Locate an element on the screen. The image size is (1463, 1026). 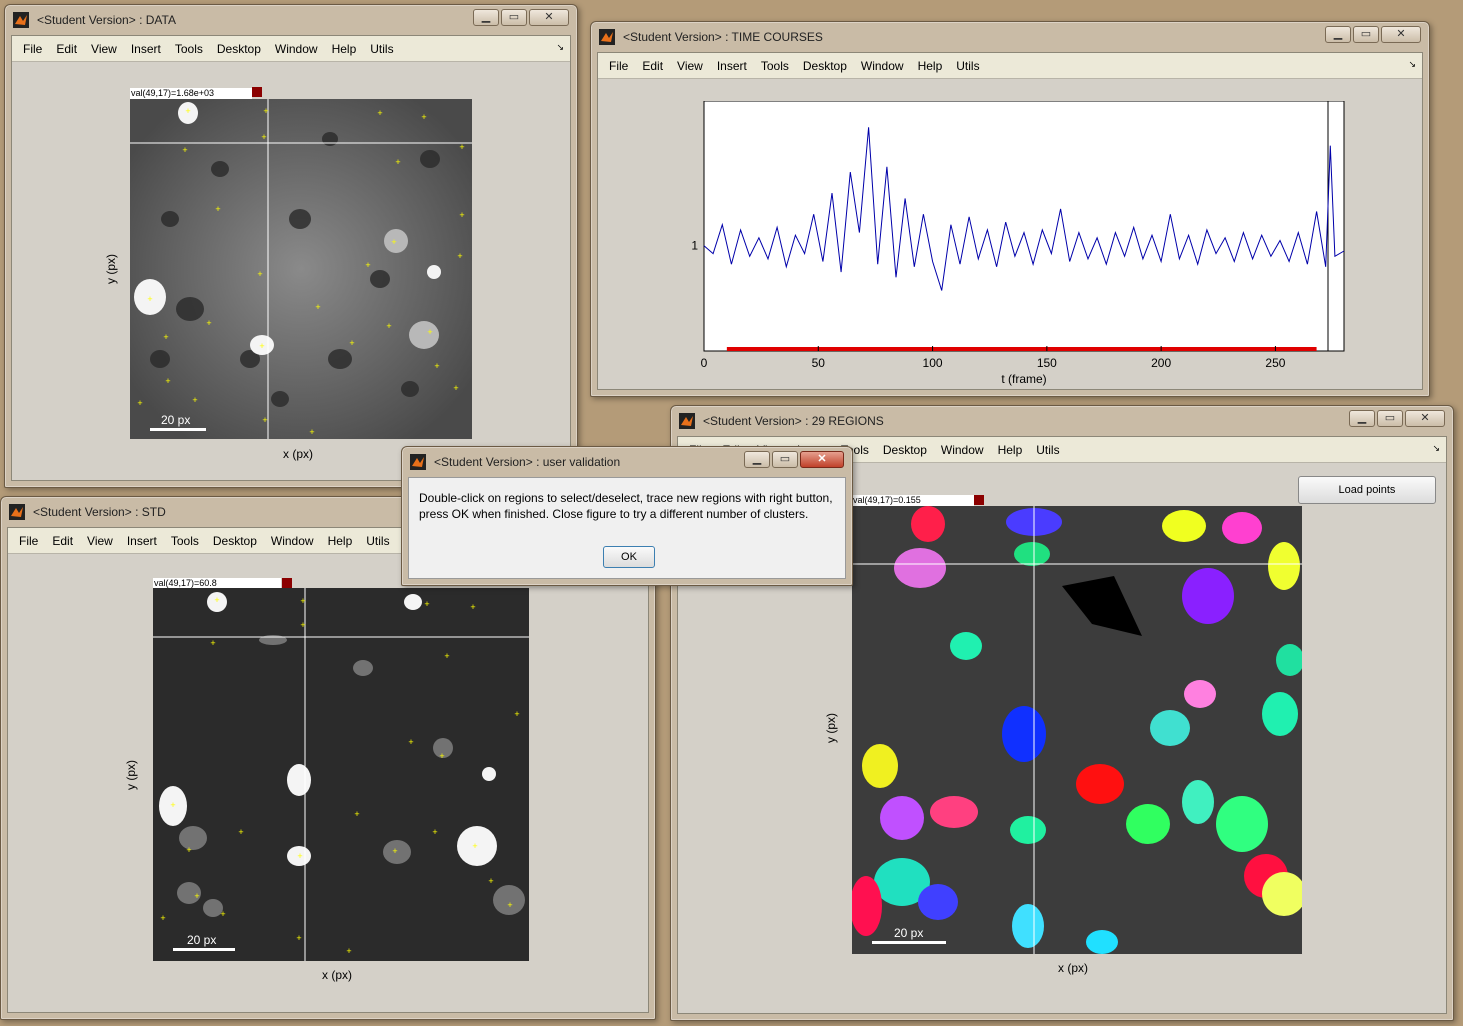
regions-image: 20 px is located at coordinates (1077, 730).